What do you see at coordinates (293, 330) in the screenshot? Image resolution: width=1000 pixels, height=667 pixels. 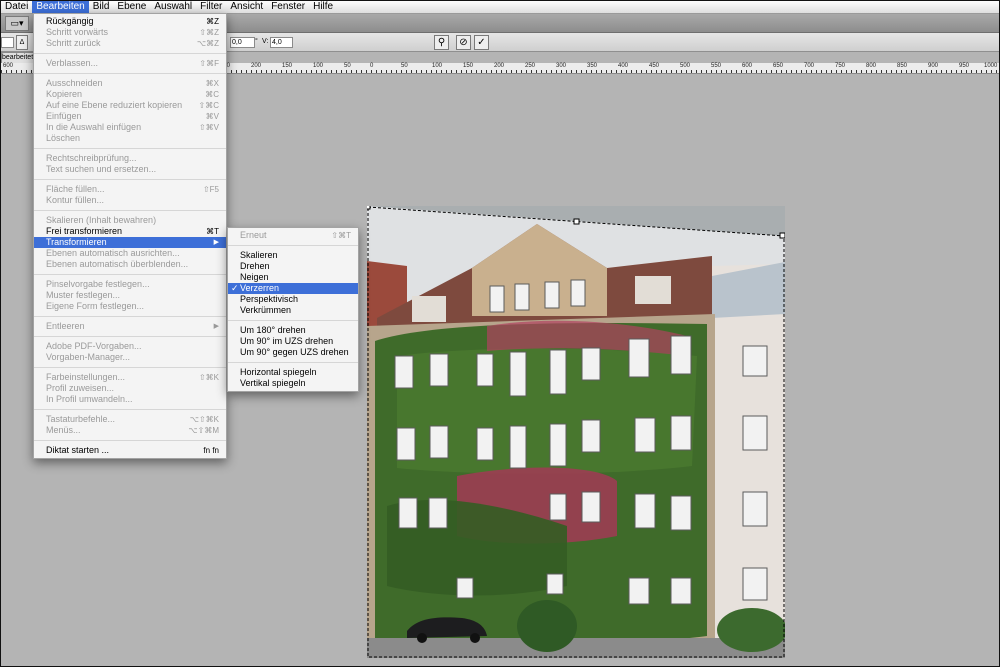 I see `menu-item-rotate-180: Um 180° drehen` at bounding box center [293, 330].